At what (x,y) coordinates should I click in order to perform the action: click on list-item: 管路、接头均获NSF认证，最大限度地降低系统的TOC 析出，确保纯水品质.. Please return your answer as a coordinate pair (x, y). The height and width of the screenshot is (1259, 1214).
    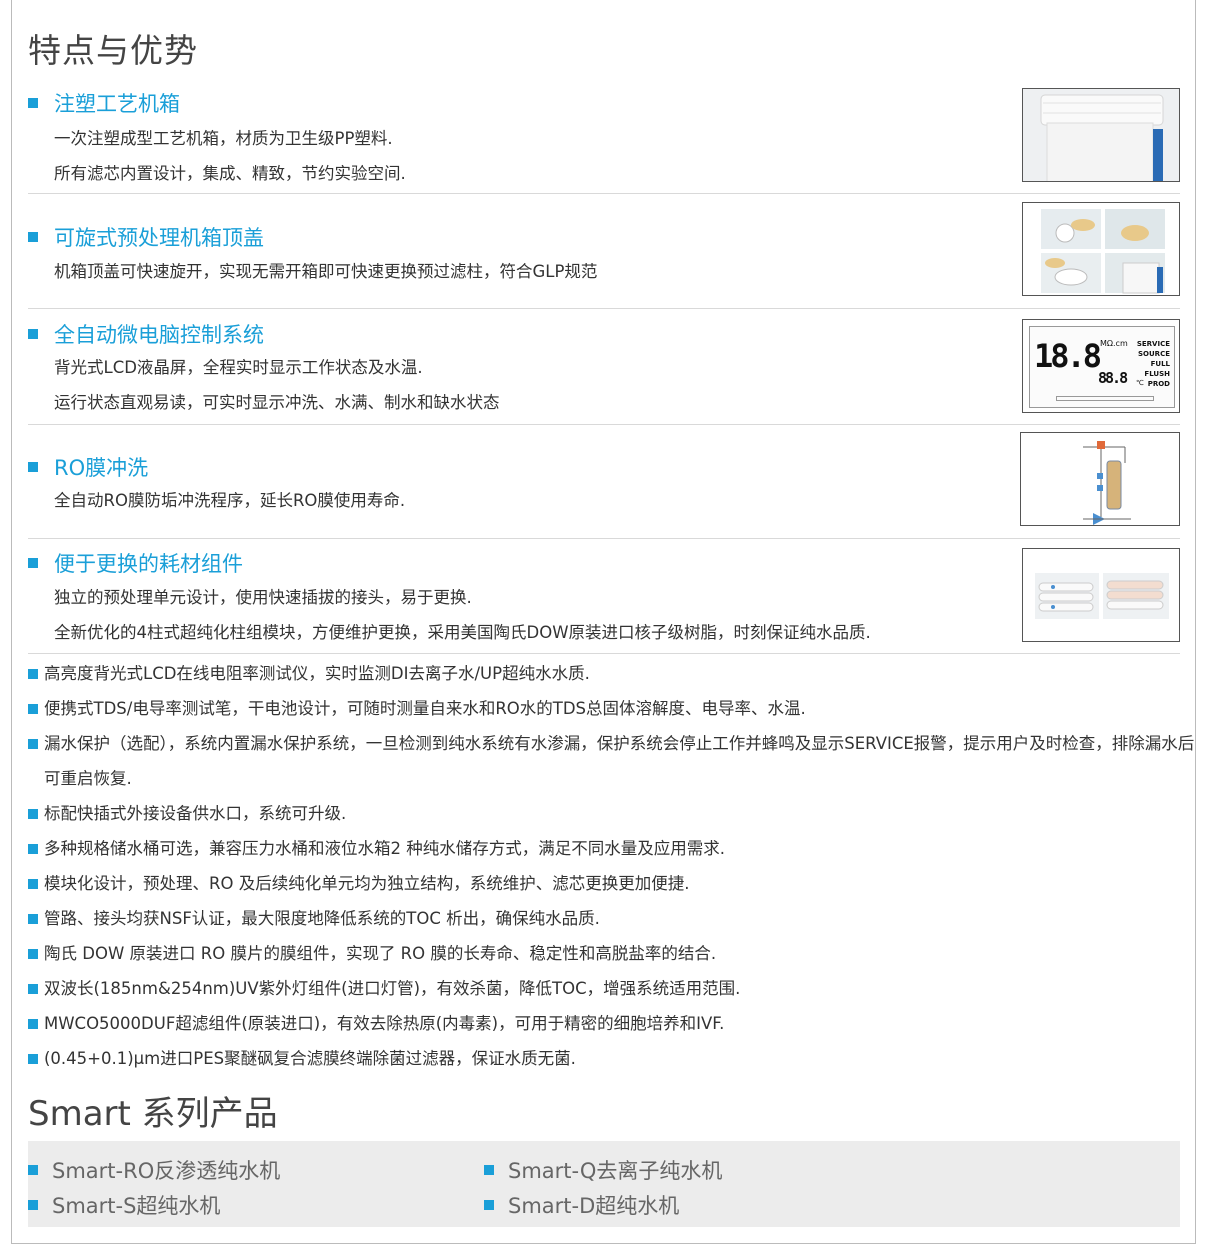
    Looking at the image, I should click on (618, 918).